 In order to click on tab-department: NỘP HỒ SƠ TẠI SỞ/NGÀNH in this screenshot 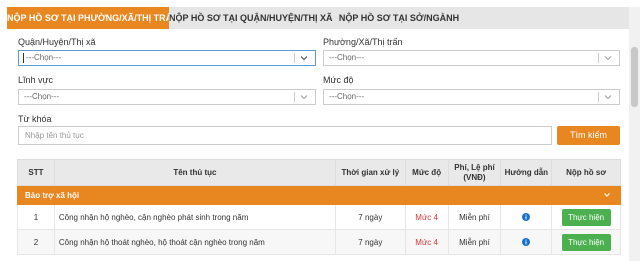, I will do `click(399, 18)`.